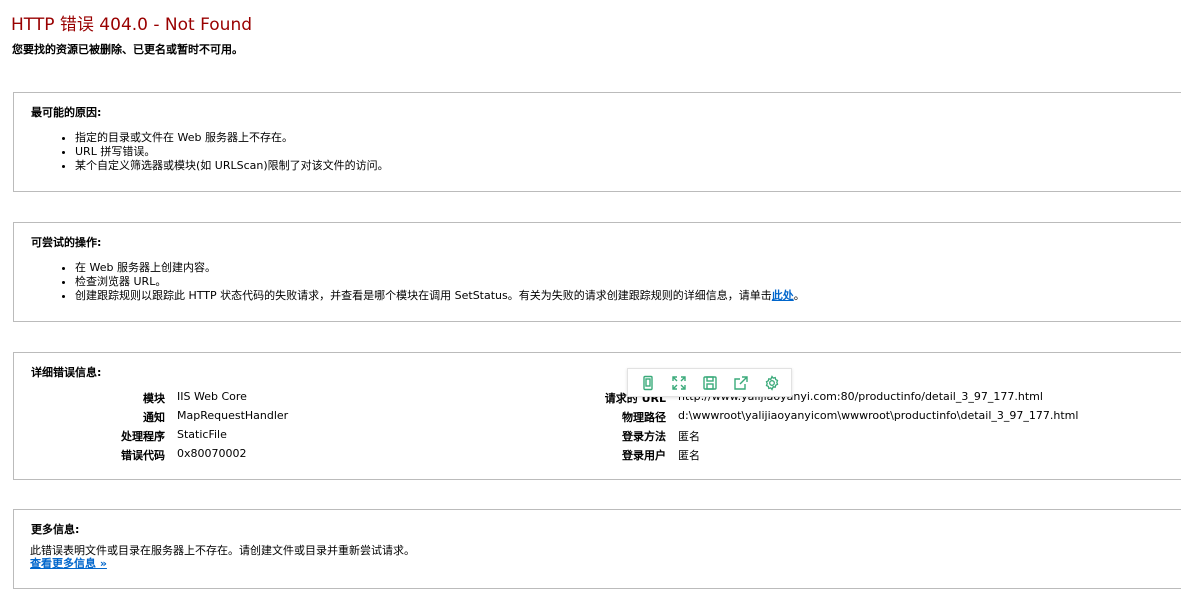  Describe the element at coordinates (233, 415) in the screenshot. I see `detail-value: MapRequestHandler` at that location.